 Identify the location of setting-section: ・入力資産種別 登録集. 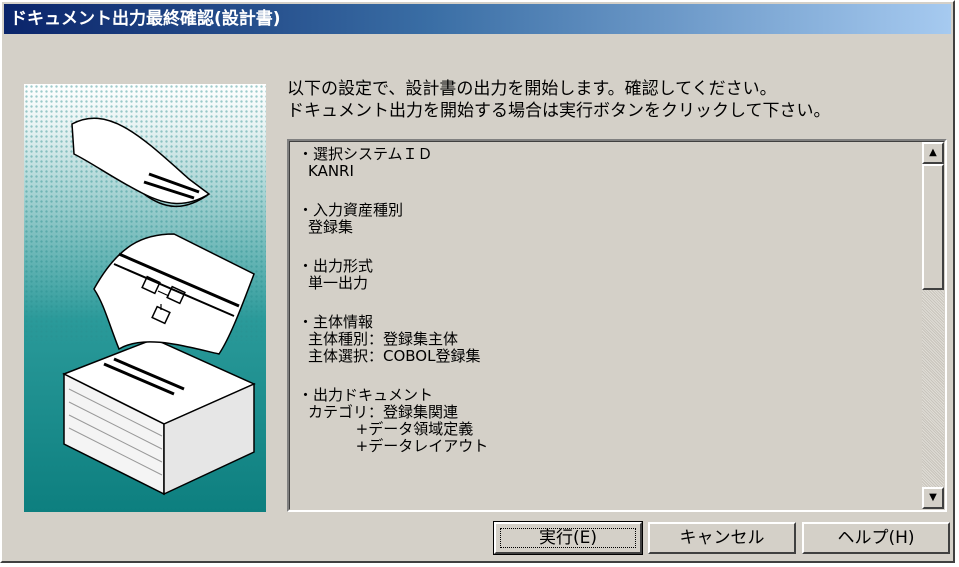
(605, 219).